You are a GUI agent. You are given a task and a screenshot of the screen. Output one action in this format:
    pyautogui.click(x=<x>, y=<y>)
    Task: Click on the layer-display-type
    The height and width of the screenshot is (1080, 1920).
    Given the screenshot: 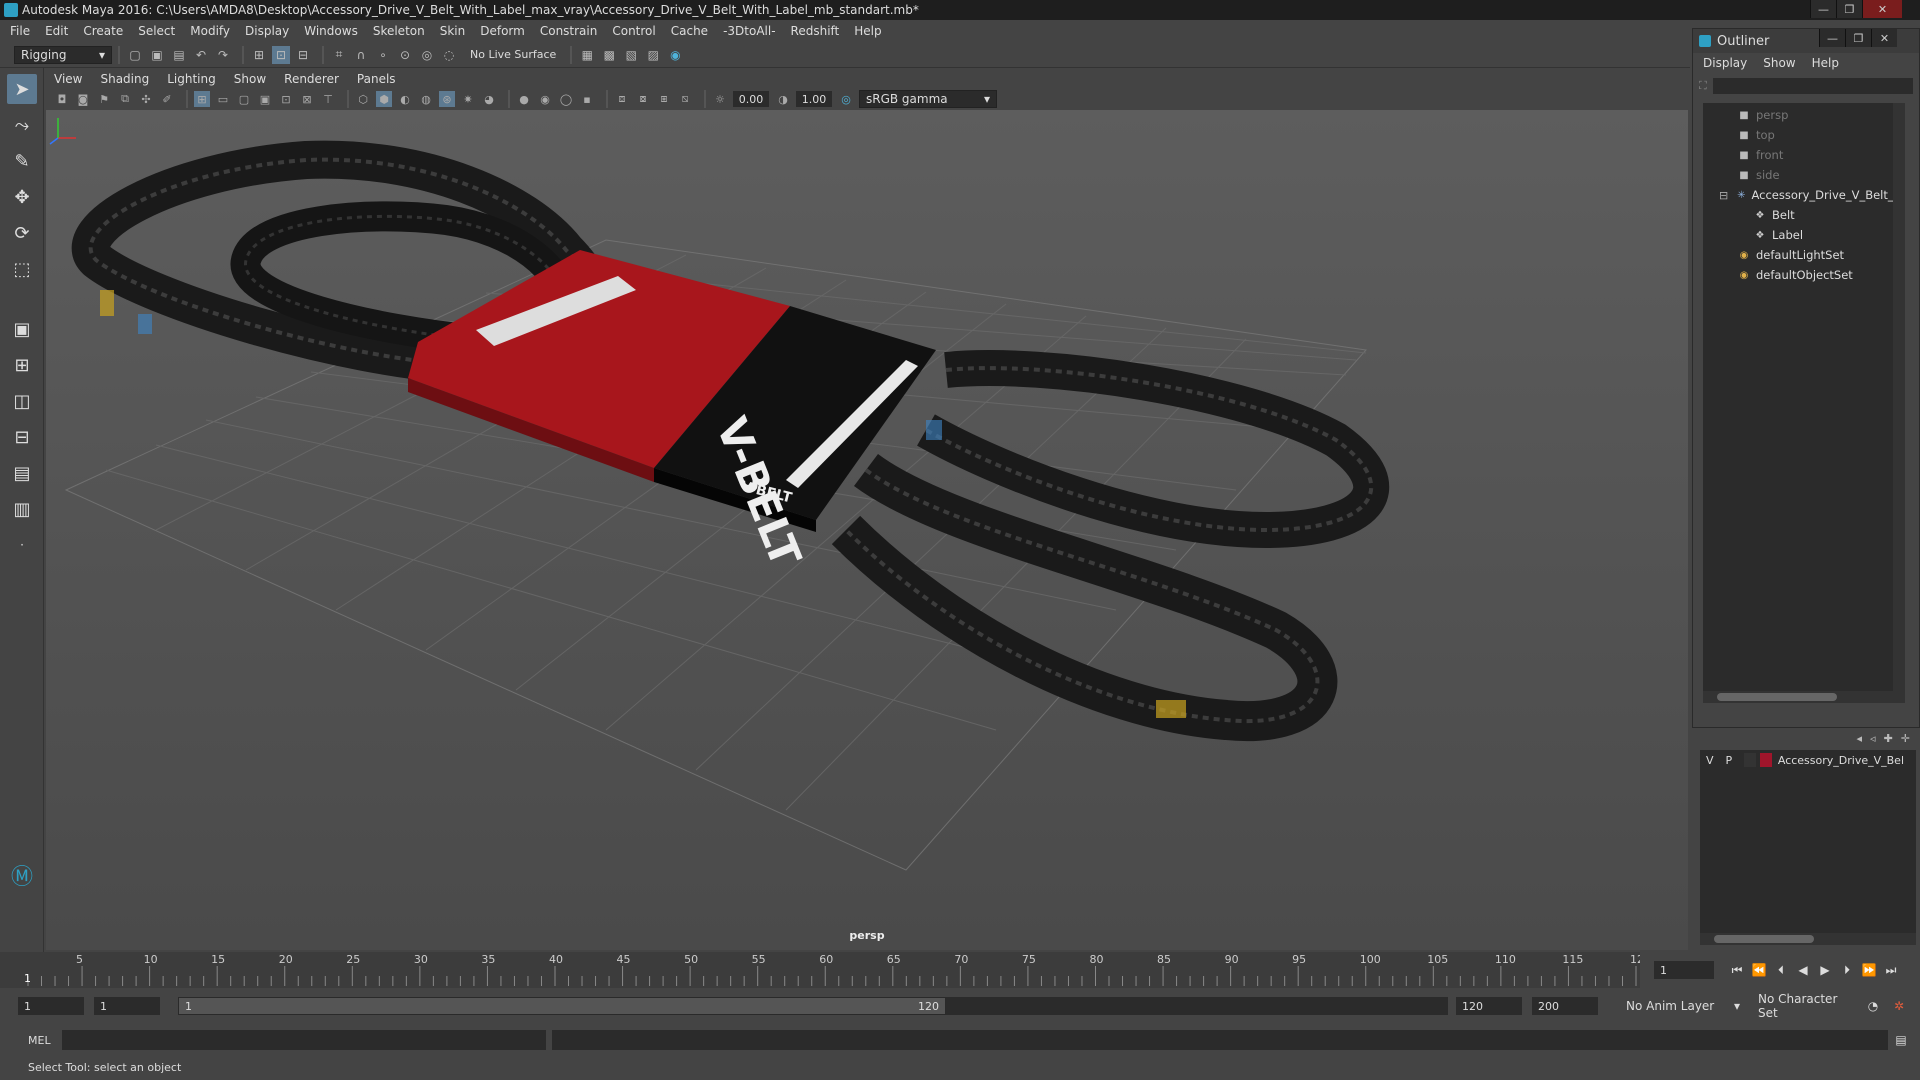 What is the action you would take?
    pyautogui.click(x=1750, y=760)
    